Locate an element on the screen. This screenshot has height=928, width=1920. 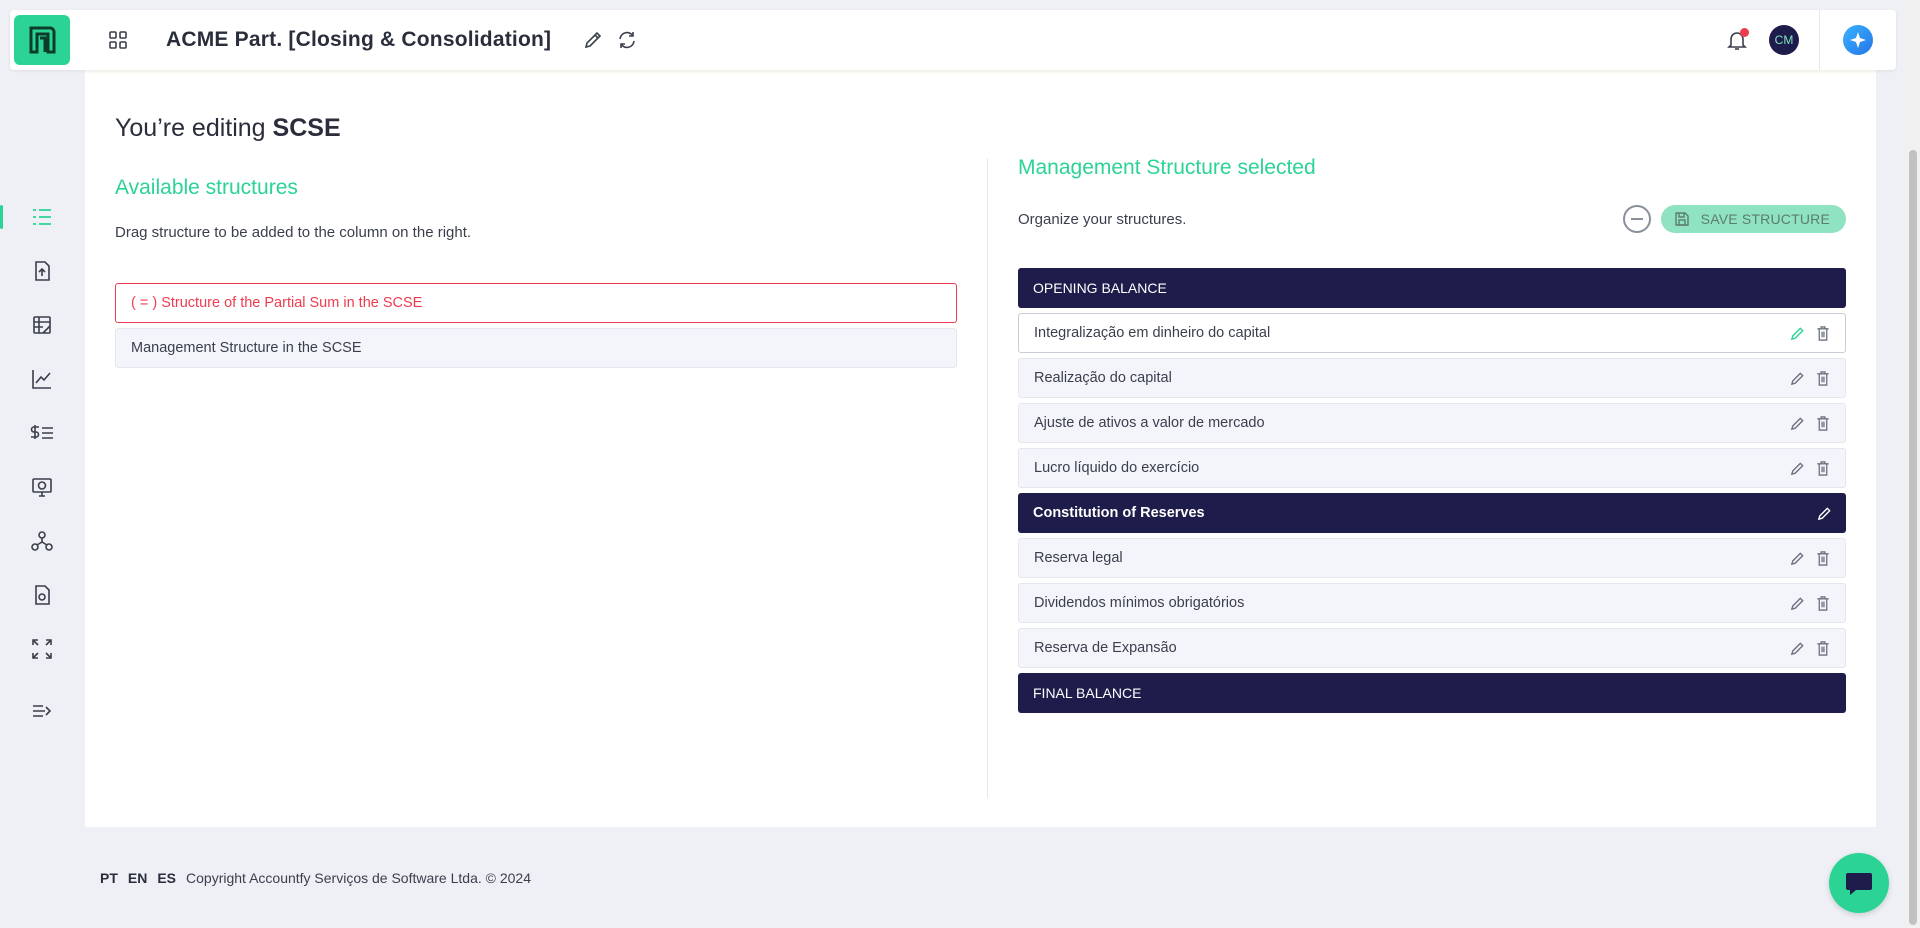
sidebar-item-consolidation is located at coordinates (42, 649).